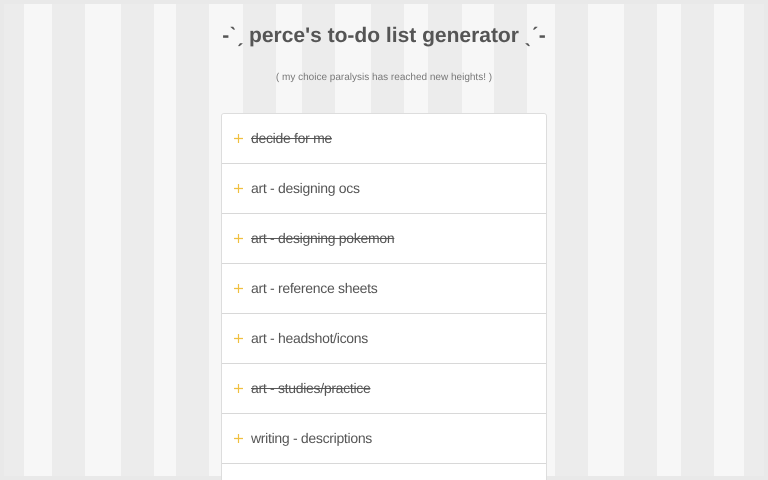 Image resolution: width=768 pixels, height=480 pixels. Describe the element at coordinates (291, 138) in the screenshot. I see `task-label: decide for me` at that location.